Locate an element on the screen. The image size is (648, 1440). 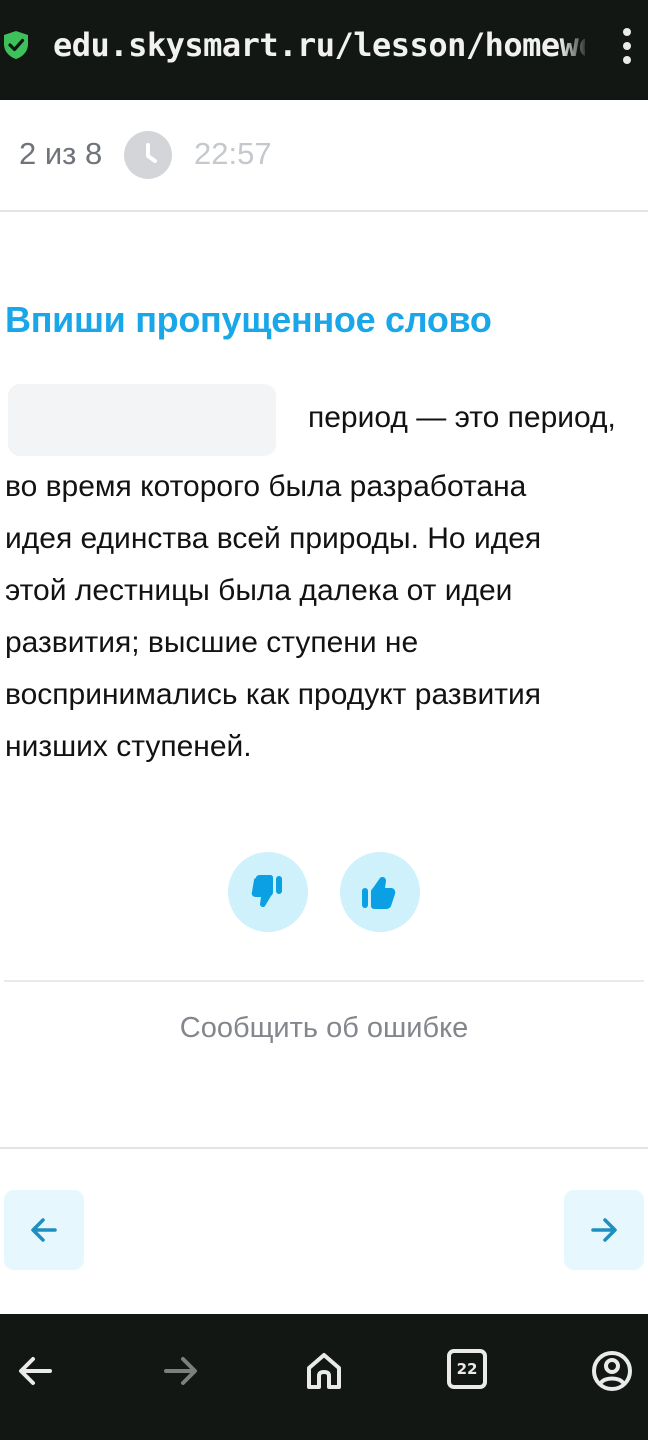
thumbs-down-icon is located at coordinates (266, 891).